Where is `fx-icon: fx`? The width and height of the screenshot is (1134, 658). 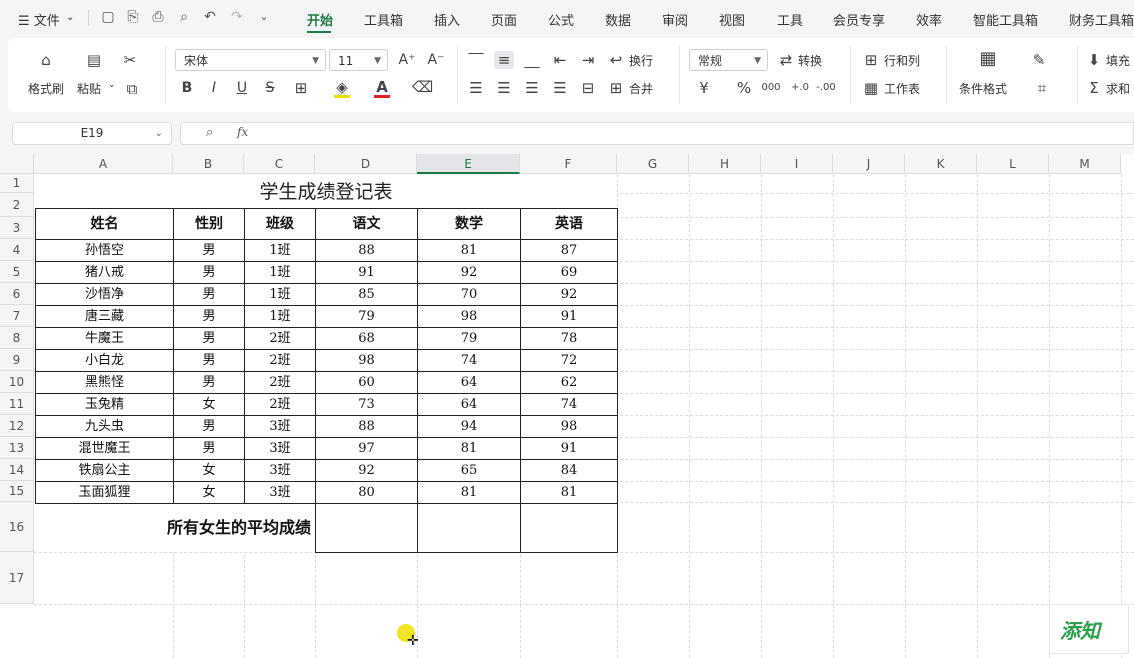
fx-icon: fx is located at coordinates (242, 132).